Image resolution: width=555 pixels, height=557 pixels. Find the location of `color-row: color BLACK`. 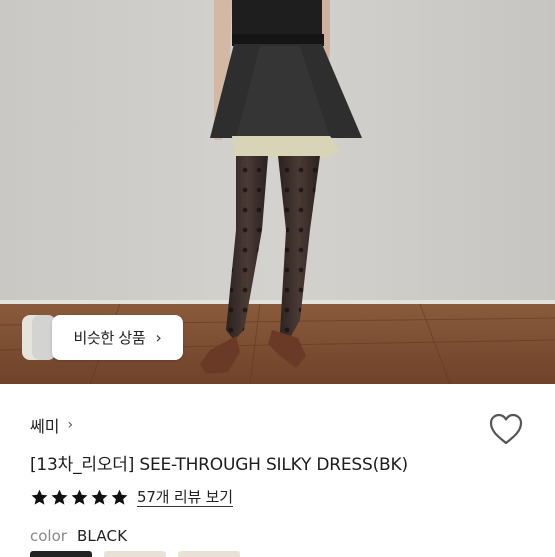

color-row: color BLACK is located at coordinates (78, 536).